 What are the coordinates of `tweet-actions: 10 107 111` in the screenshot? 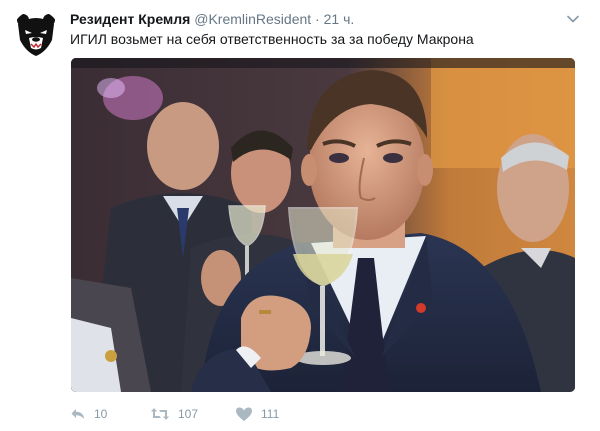 It's located at (325, 414).